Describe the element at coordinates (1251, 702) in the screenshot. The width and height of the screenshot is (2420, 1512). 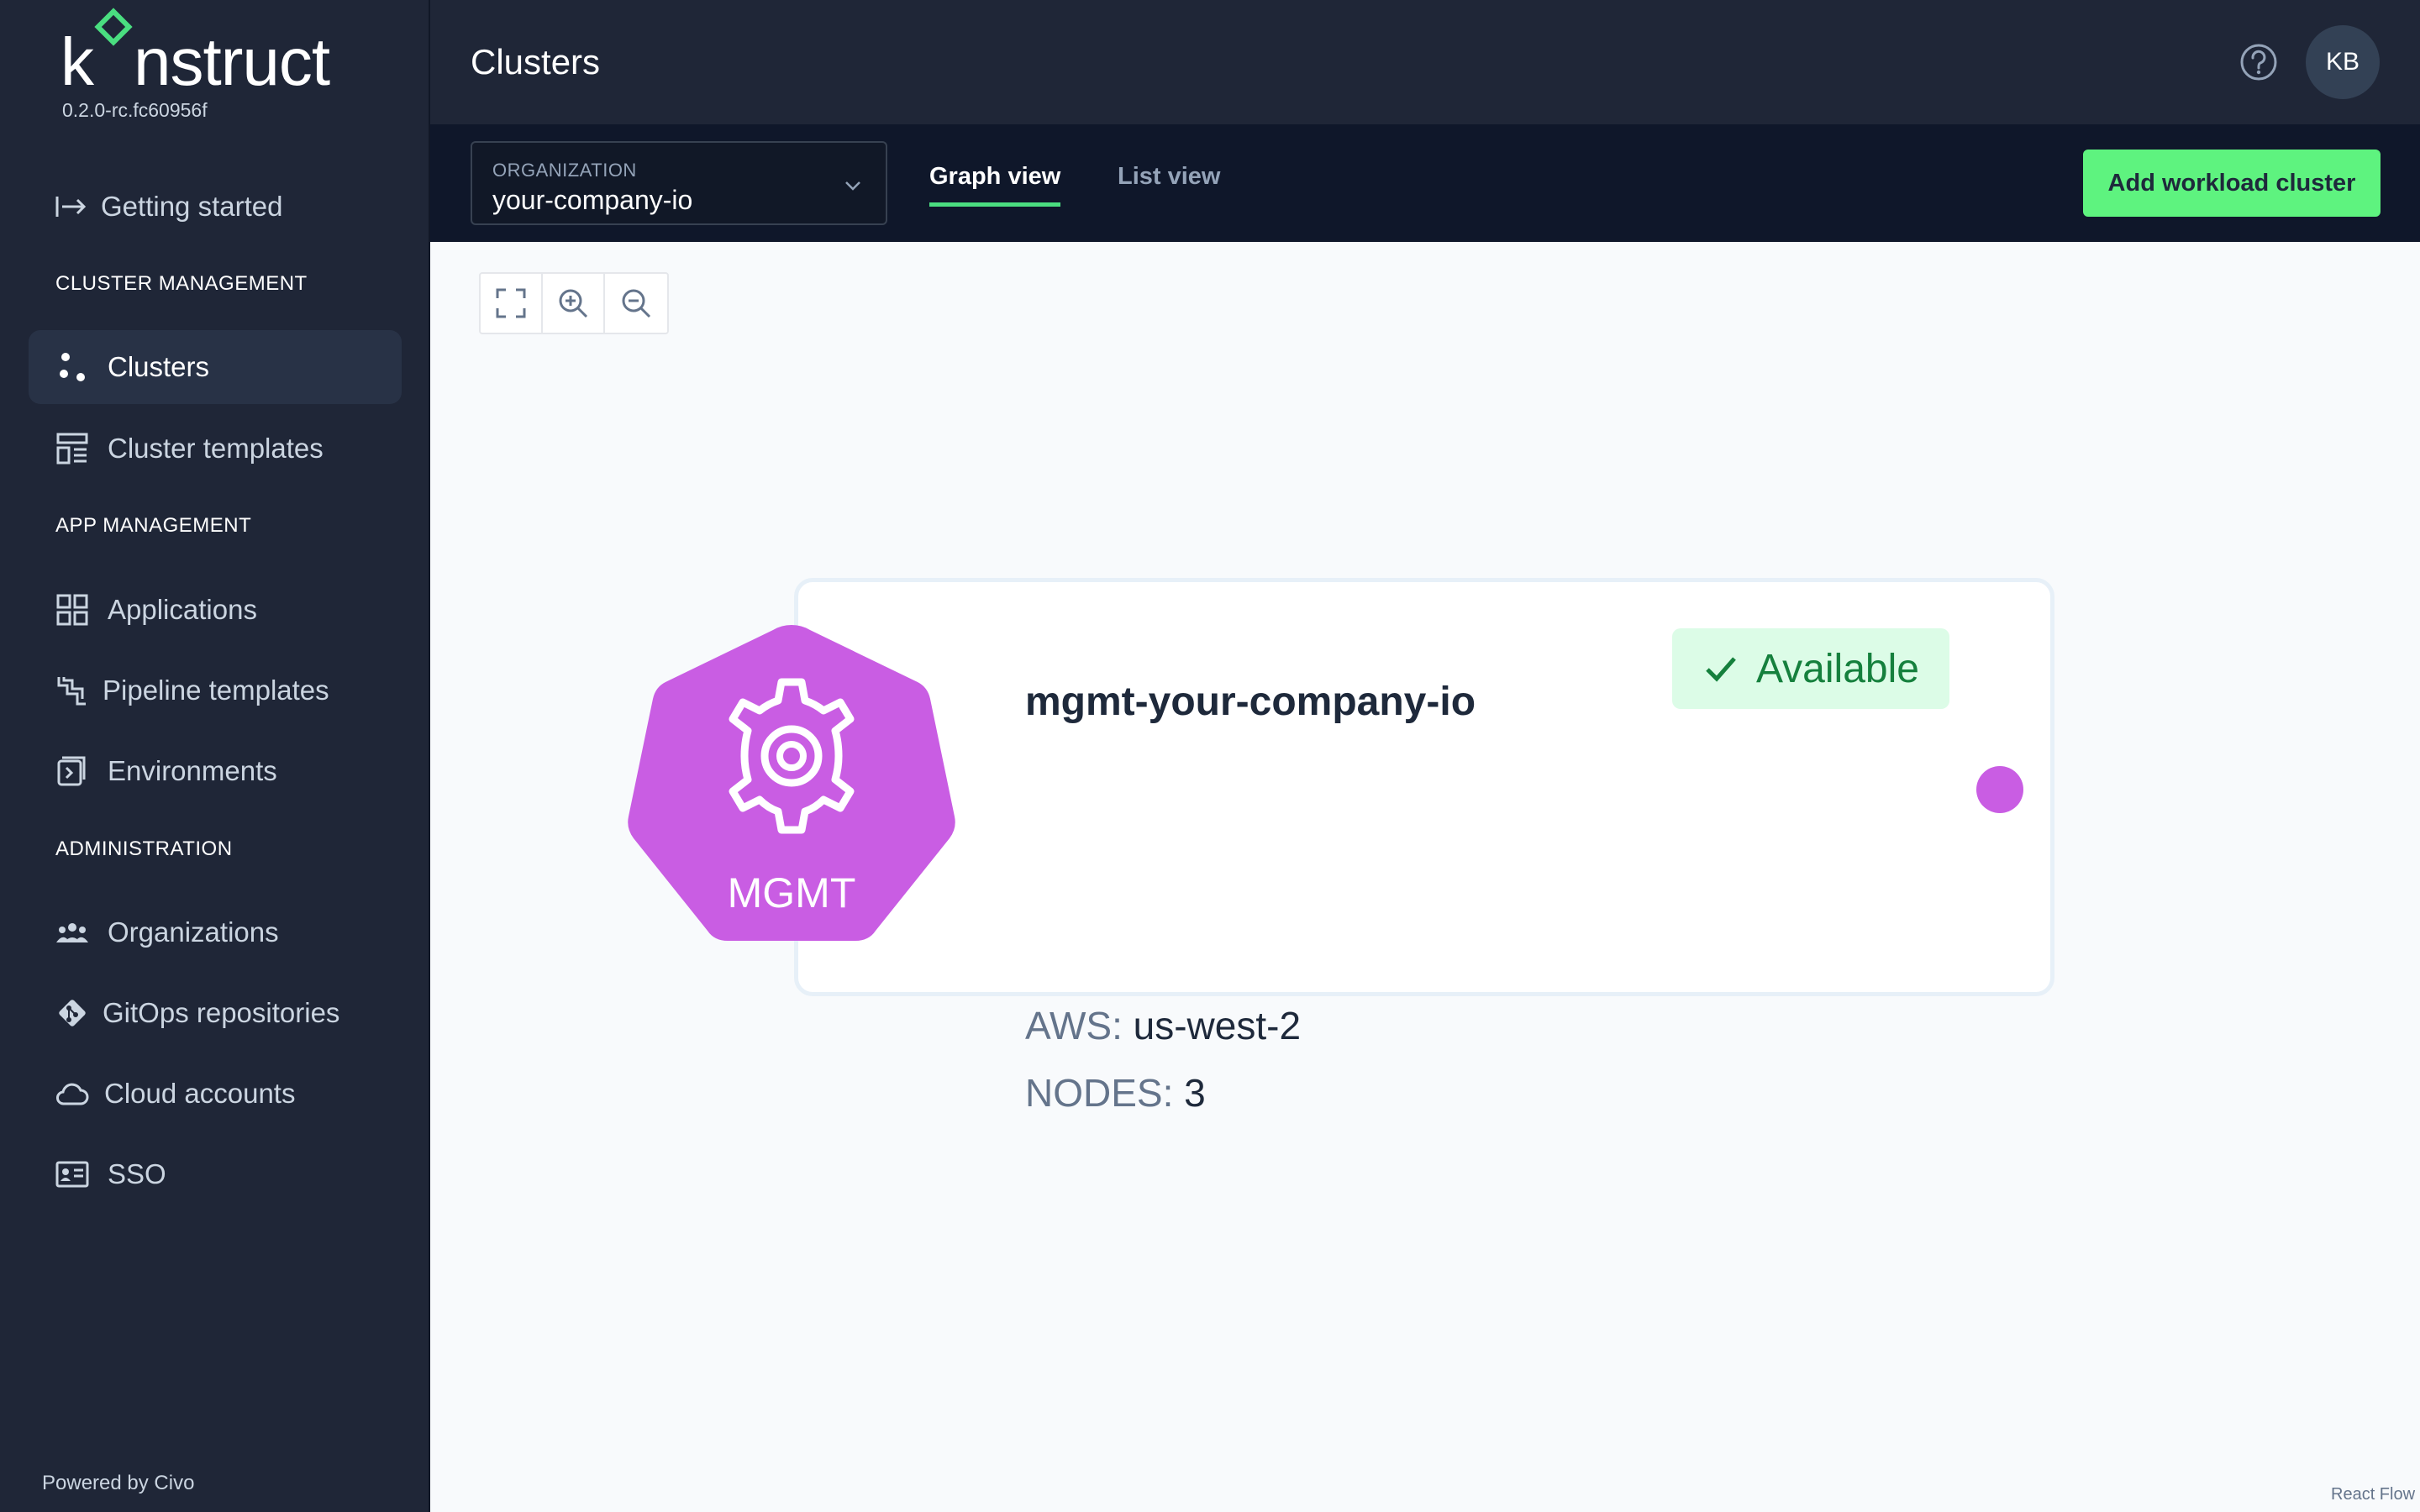
I see `cluster-name: mgmt-your-company-io` at that location.